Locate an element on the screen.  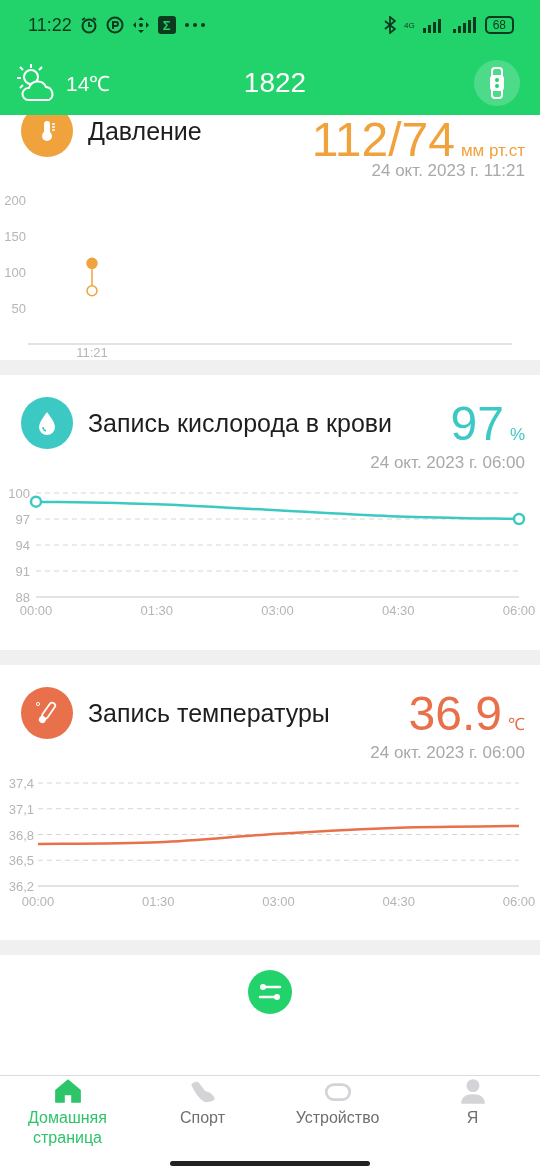
nav-tab: Устройство is located at coordinates (337, 1123).